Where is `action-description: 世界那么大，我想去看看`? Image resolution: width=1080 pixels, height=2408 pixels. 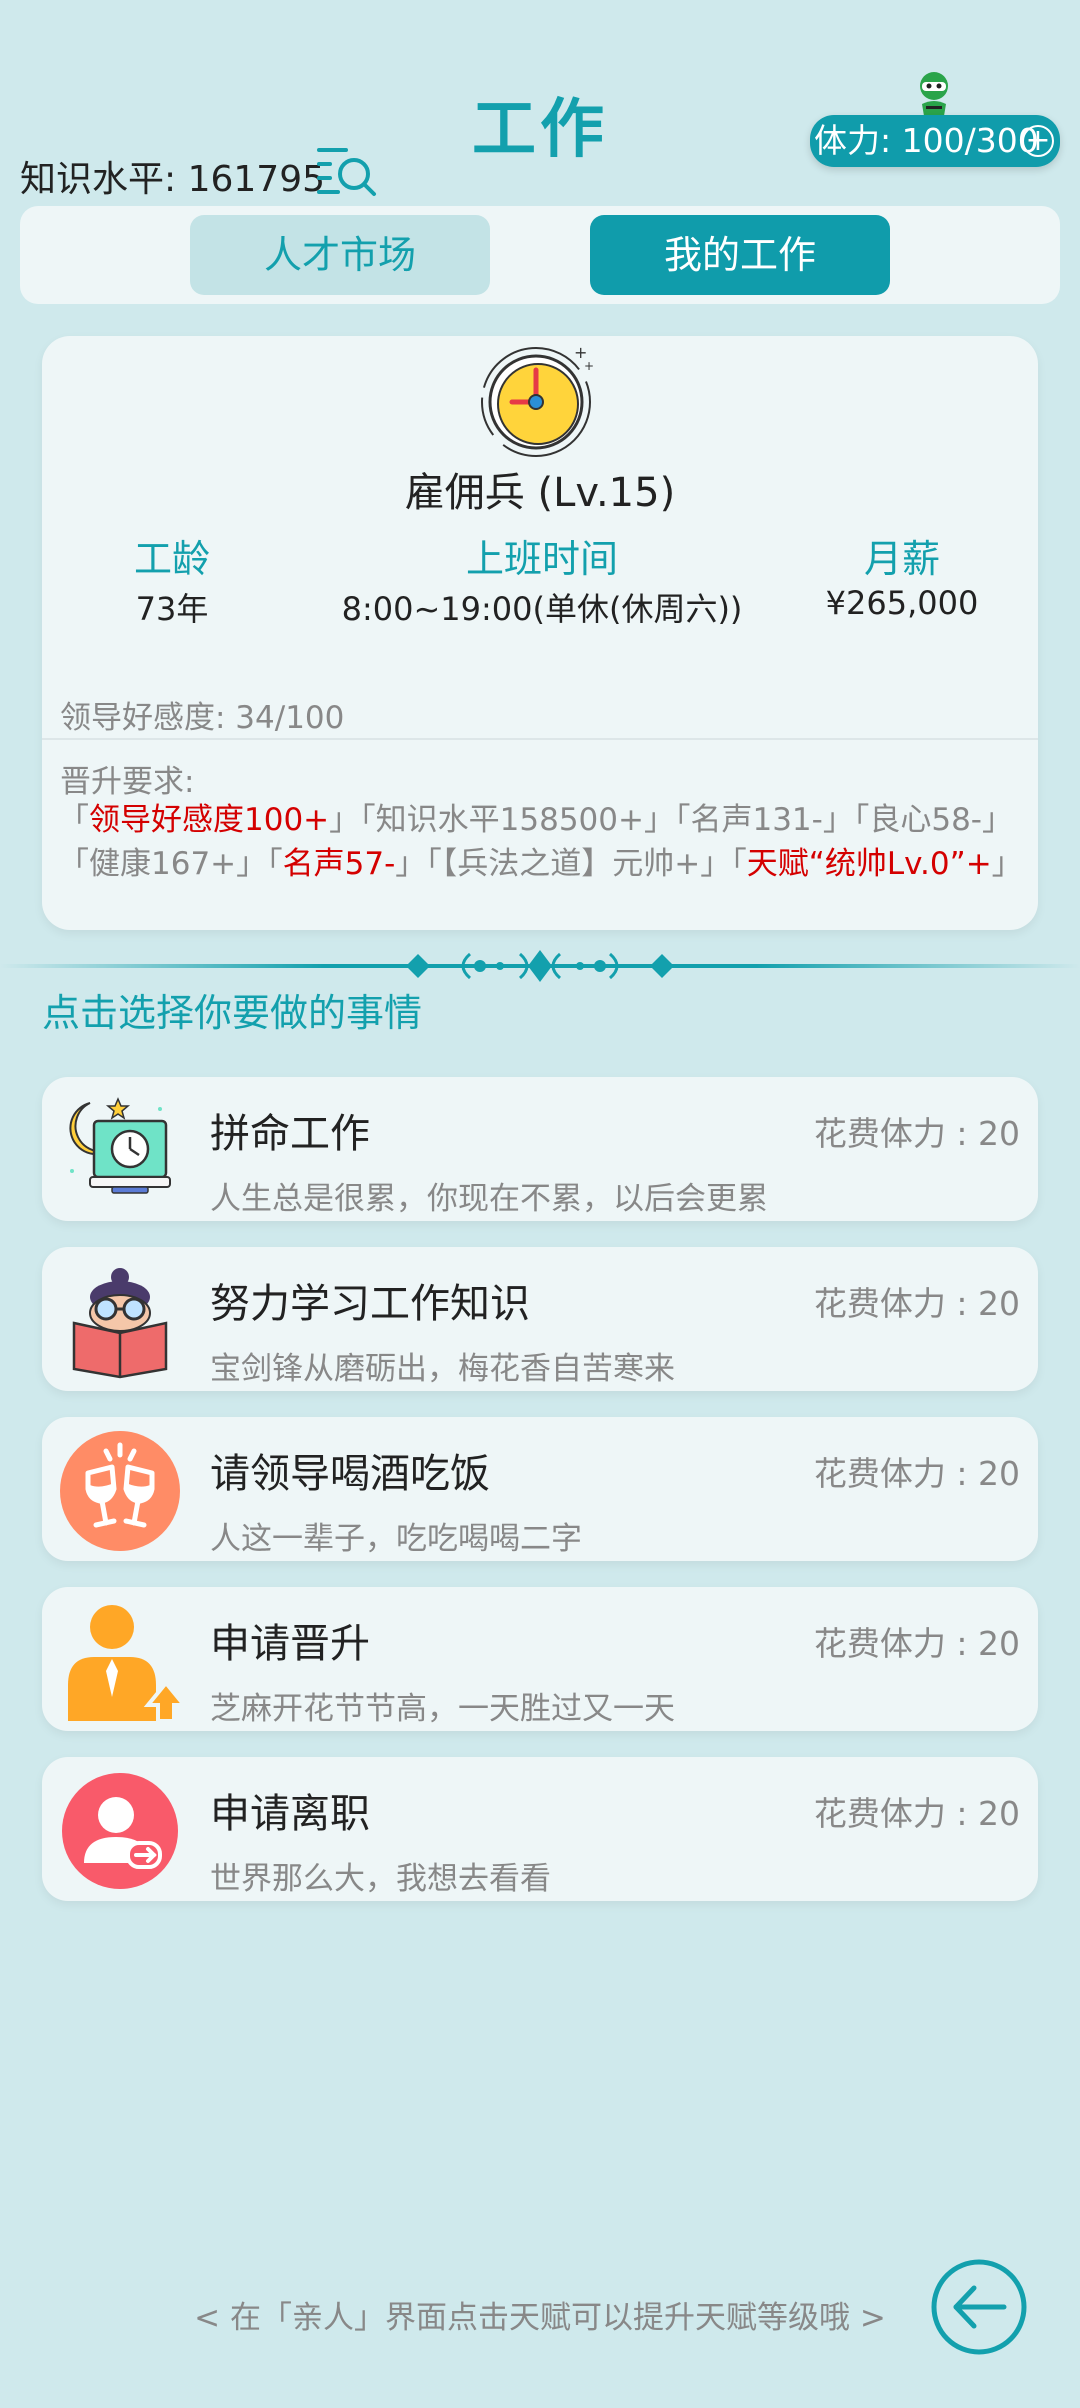
action-description: 世界那么大，我想去看看 is located at coordinates (380, 1879).